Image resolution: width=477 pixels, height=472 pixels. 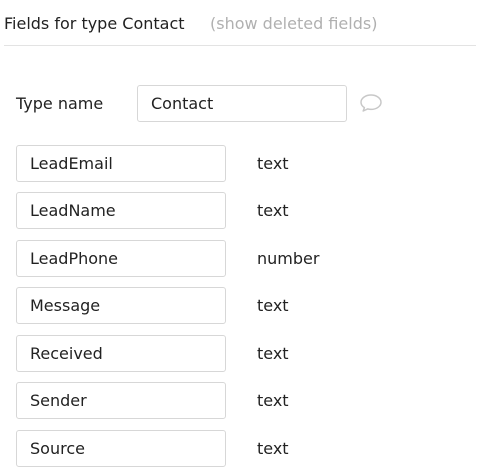 I want to click on field-row-message: Message text, so click(x=226, y=305).